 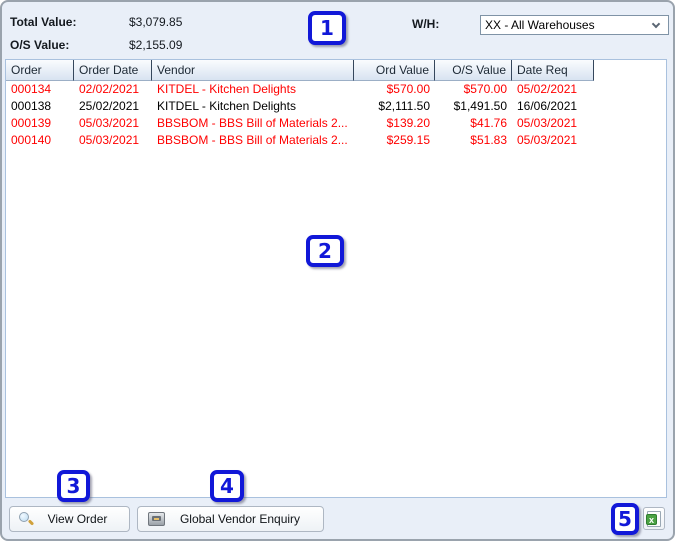 I want to click on cell-ord-value: $139.20, so click(x=408, y=123).